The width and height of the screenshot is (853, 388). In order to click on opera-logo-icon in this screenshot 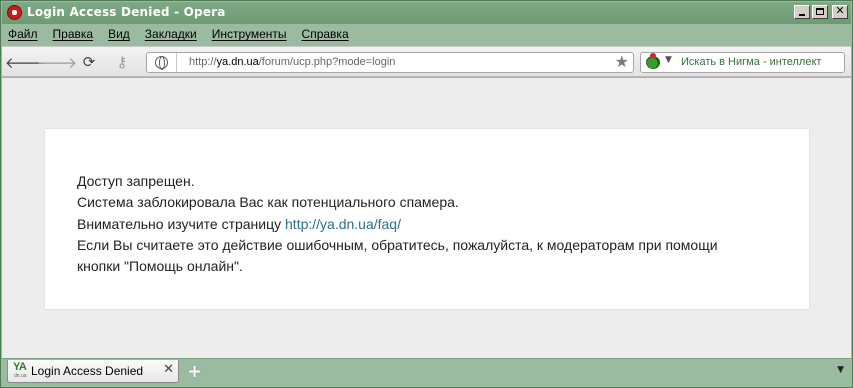, I will do `click(14, 12)`.